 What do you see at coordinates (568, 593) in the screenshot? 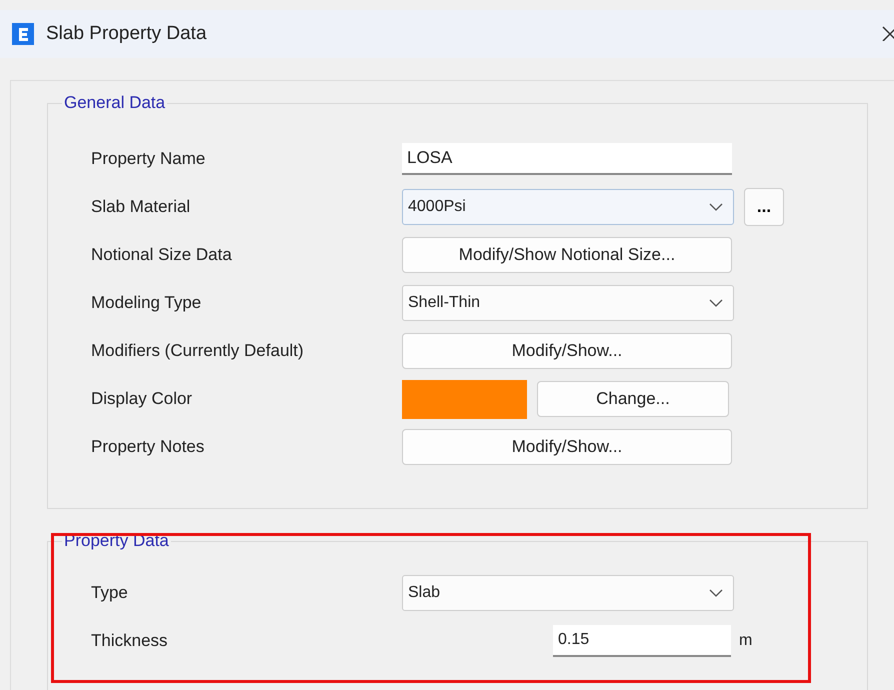
I see `dropdown: Slab` at bounding box center [568, 593].